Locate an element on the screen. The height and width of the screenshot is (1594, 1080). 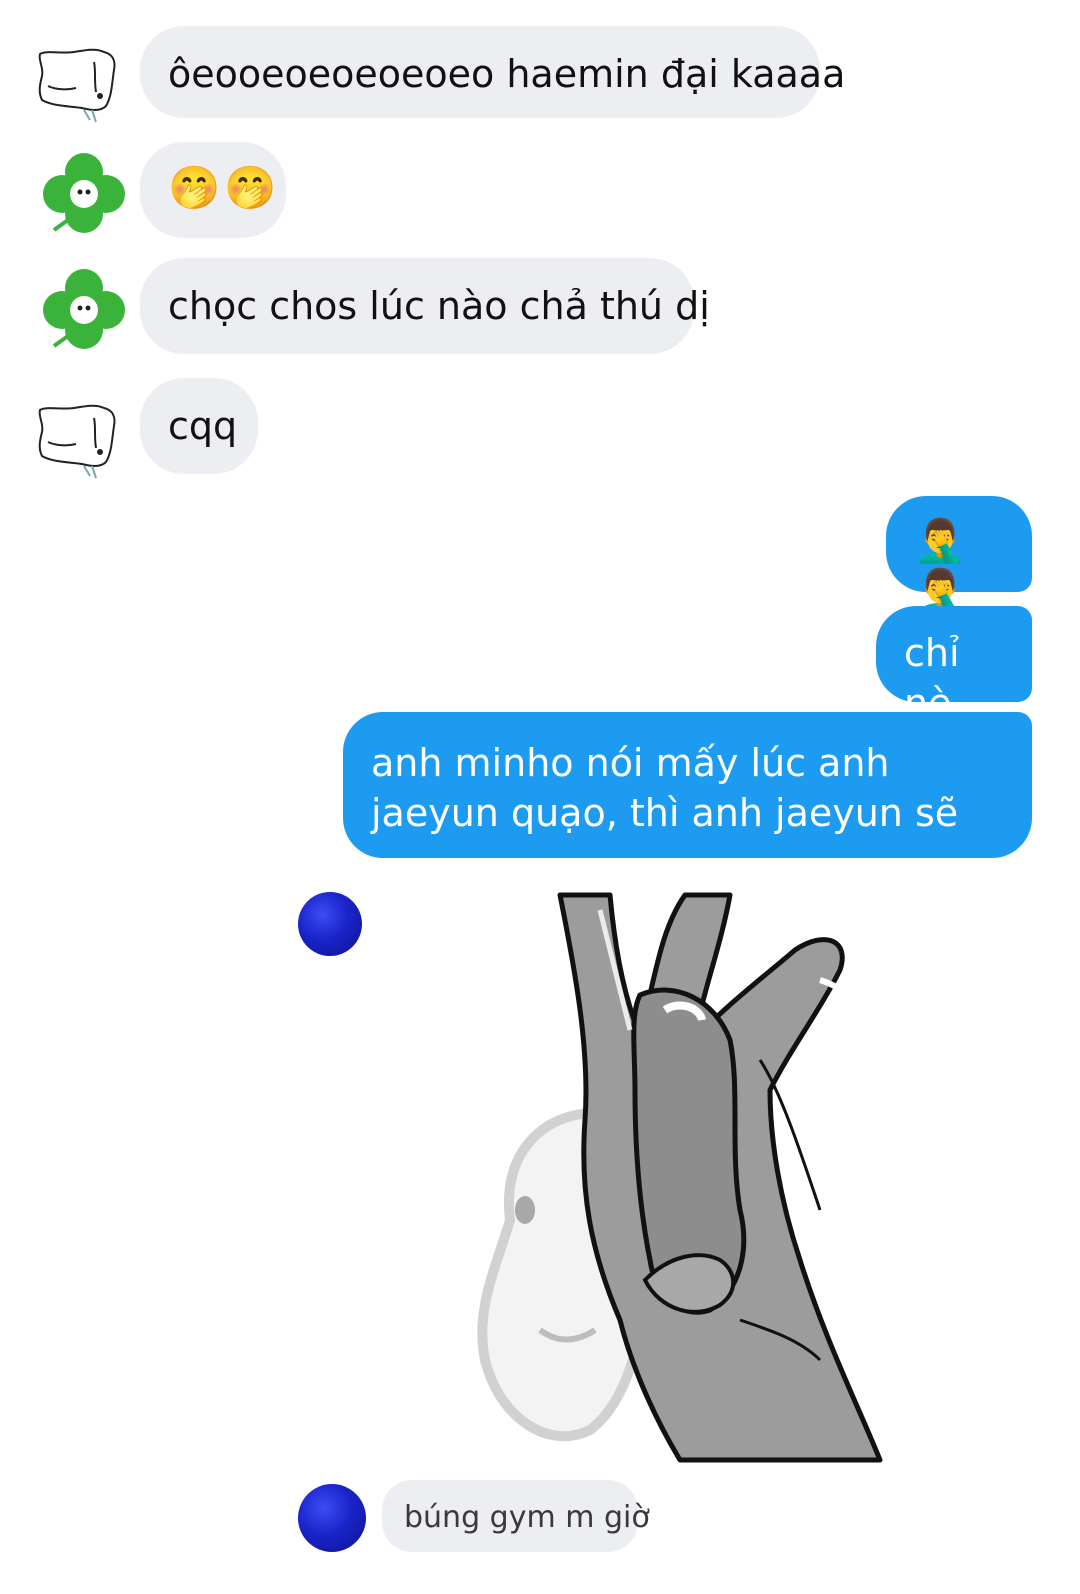
message-bubble: chọc chos lúc nào chả thú dị is located at coordinates (425, 306).